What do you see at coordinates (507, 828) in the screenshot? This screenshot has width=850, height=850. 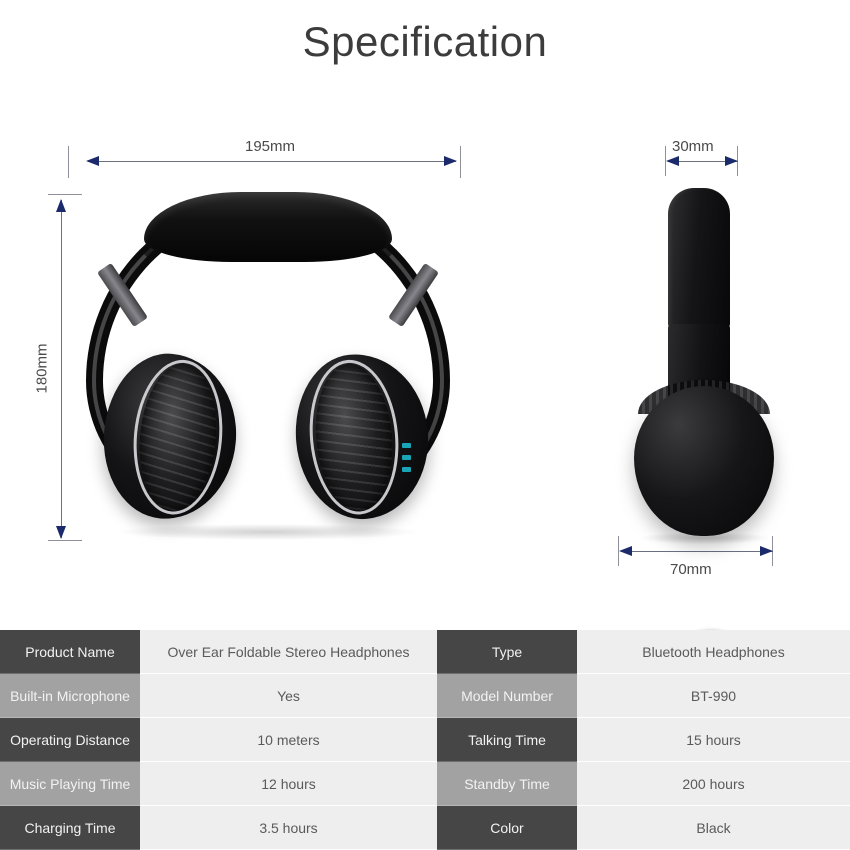 I see `table-cell-label-right: Color` at bounding box center [507, 828].